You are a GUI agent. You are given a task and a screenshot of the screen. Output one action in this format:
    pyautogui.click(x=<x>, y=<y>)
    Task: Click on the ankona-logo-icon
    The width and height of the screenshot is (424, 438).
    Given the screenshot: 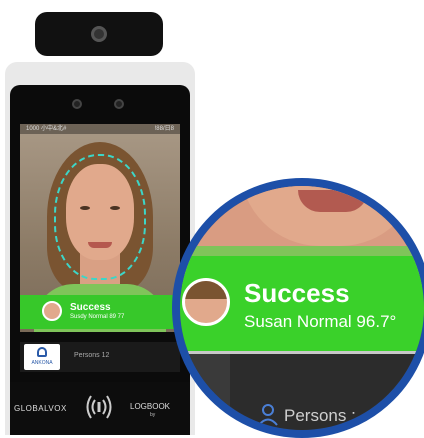 What is the action you would take?
    pyautogui.click(x=42, y=352)
    